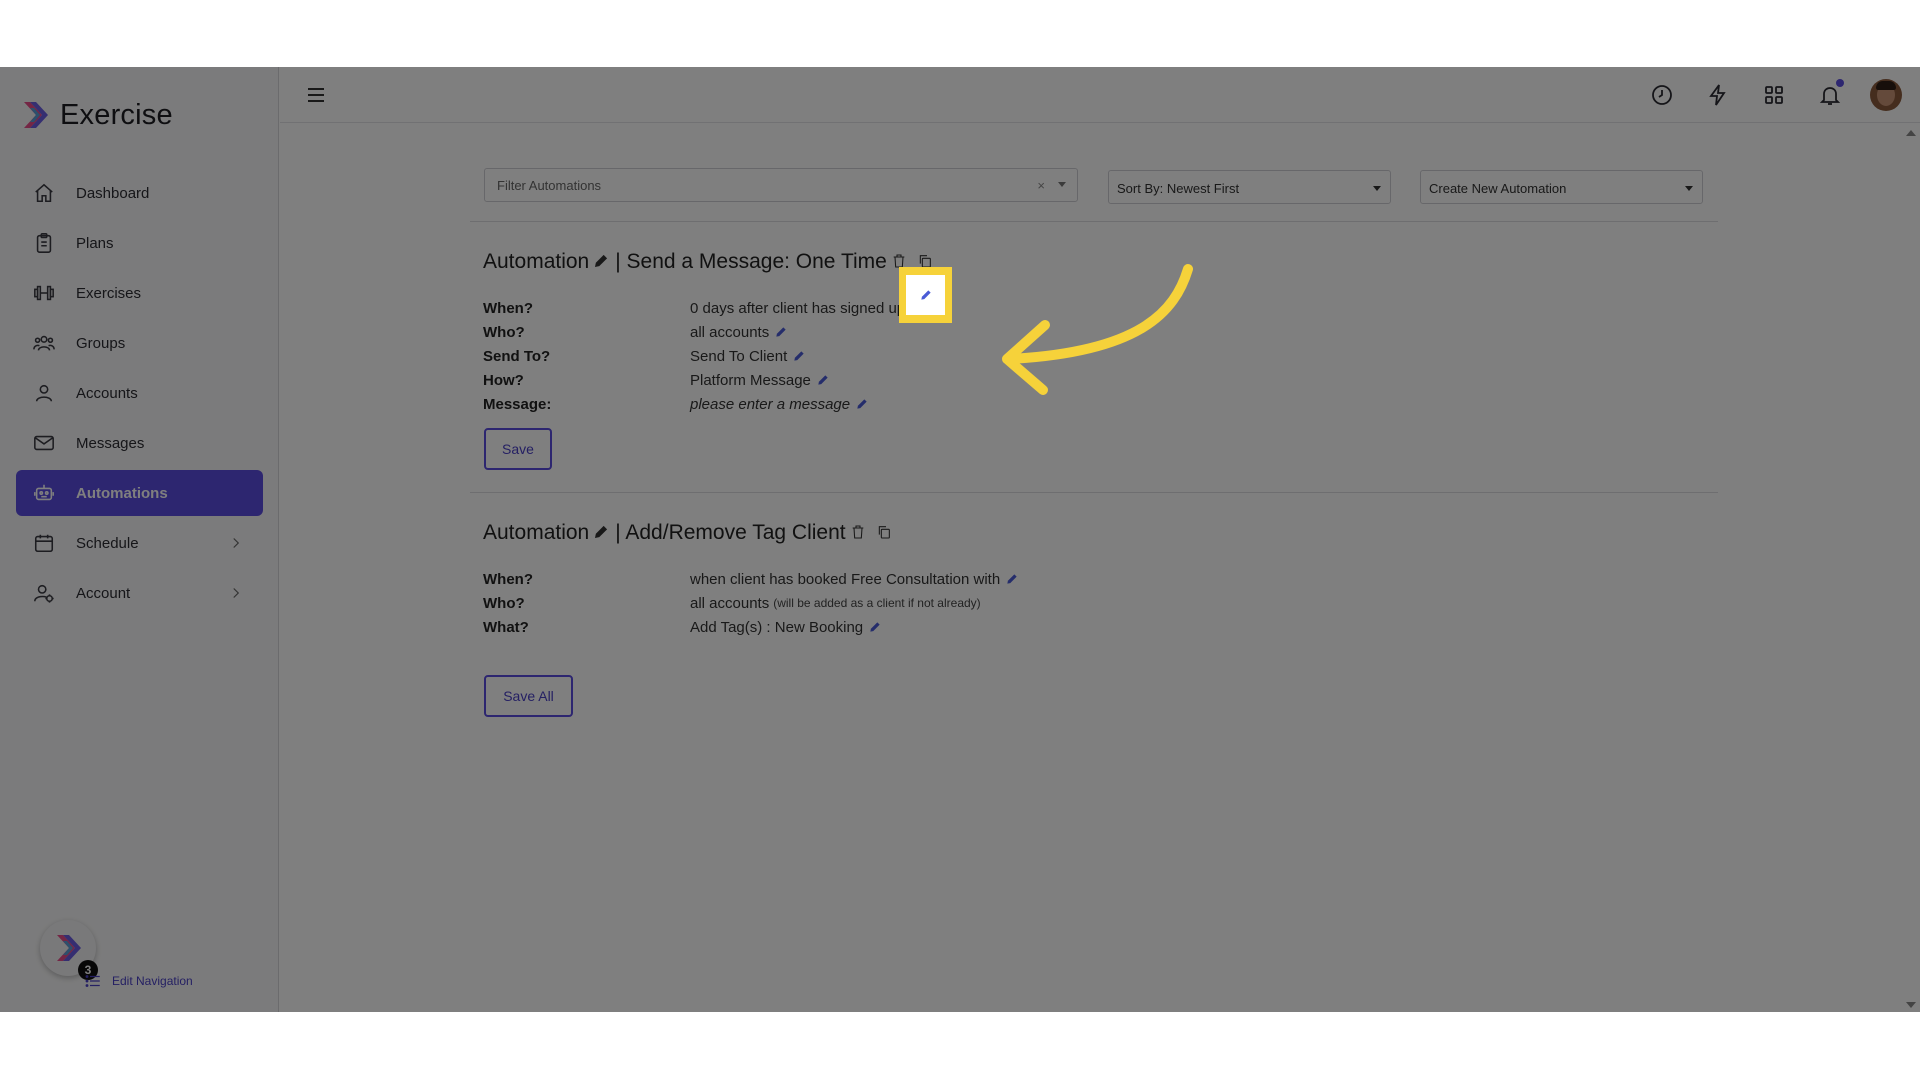 Image resolution: width=1920 pixels, height=1080 pixels. What do you see at coordinates (44, 343) in the screenshot?
I see `users-icon` at bounding box center [44, 343].